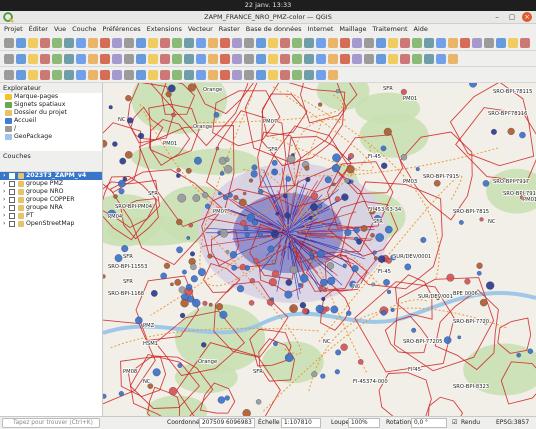 This screenshot has height=429, width=536. I want to click on menu-item: Éditer, so click(38, 29).